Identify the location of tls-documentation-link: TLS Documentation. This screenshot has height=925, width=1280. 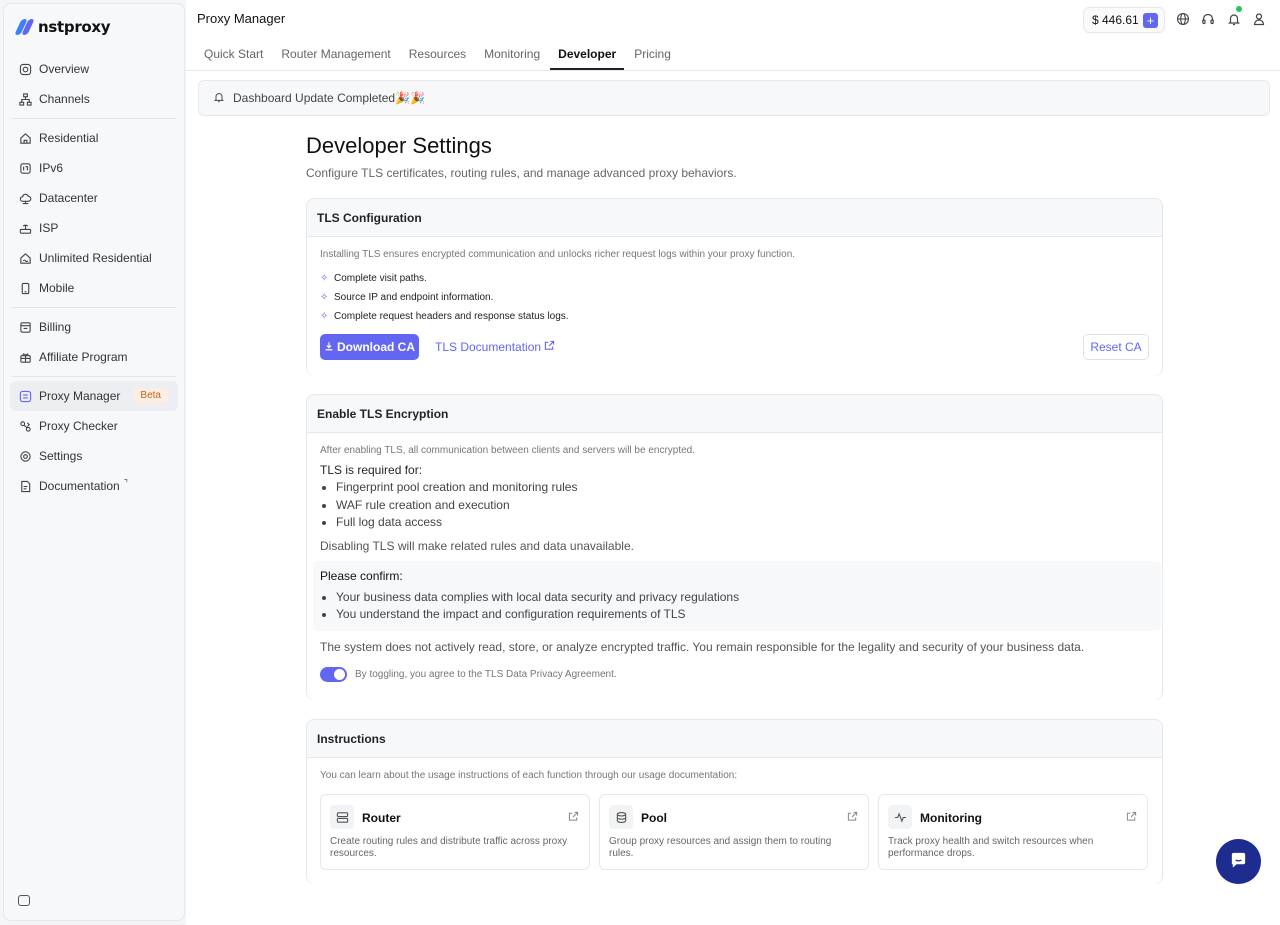
(495, 347).